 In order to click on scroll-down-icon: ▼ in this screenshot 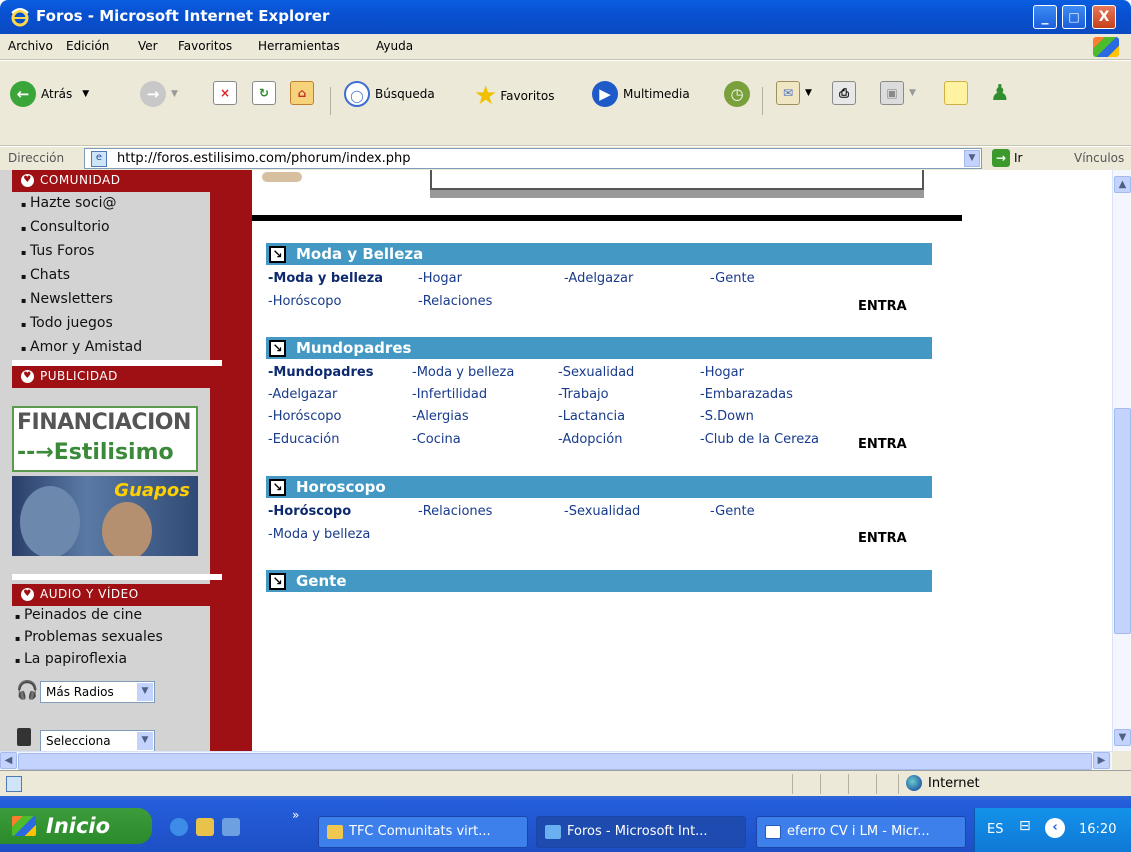, I will do `click(1122, 737)`.